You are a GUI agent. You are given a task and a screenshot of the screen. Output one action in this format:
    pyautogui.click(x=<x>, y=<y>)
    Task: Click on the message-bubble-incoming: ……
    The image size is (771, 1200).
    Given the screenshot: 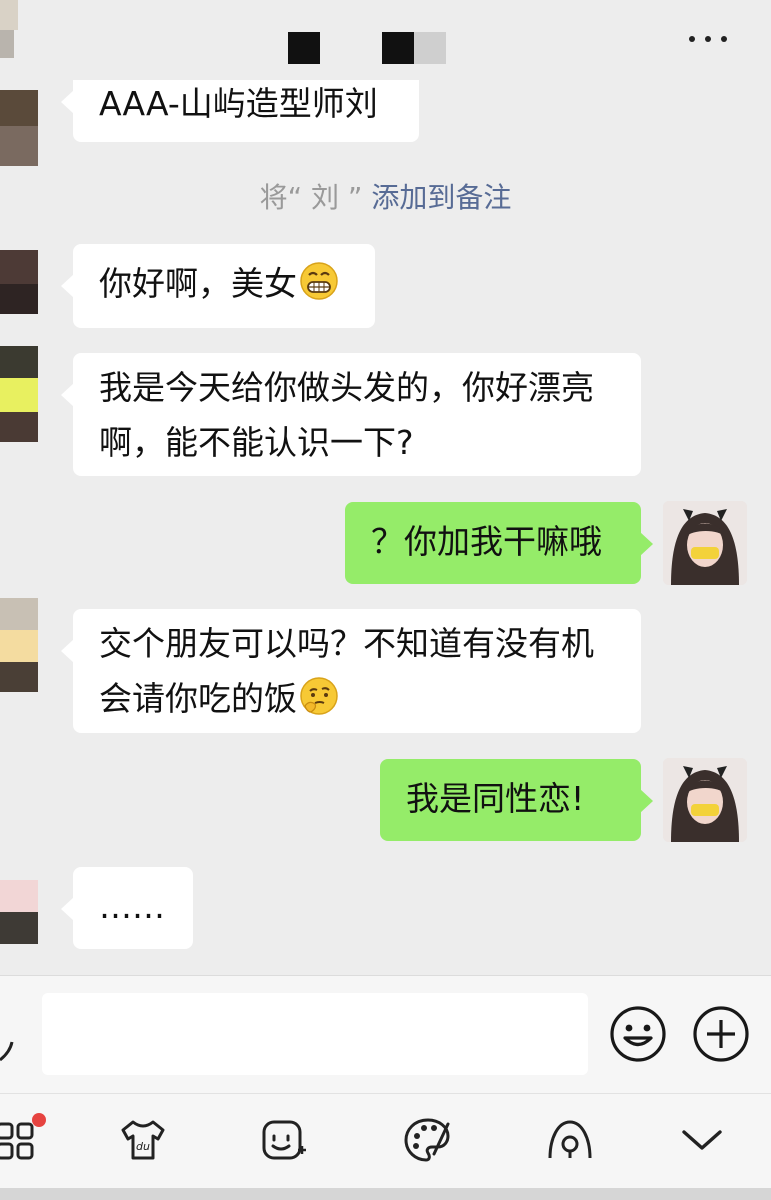 What is the action you would take?
    pyautogui.click(x=127, y=908)
    